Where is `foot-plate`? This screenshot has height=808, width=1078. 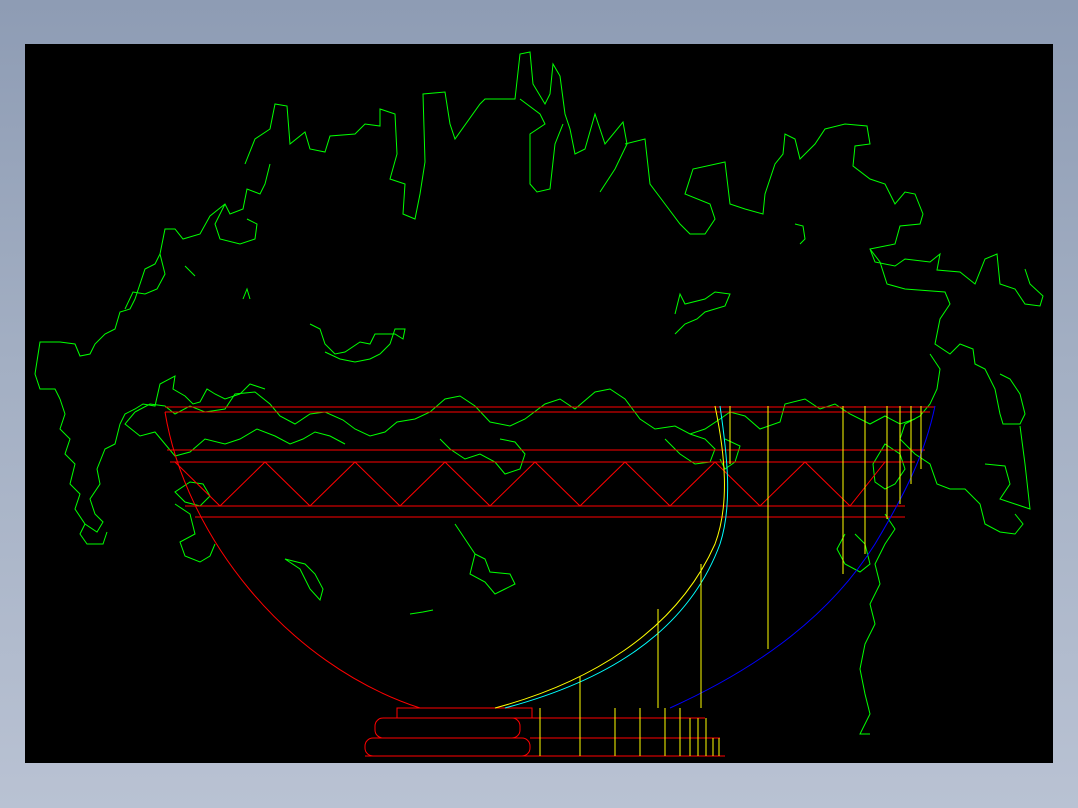 foot-plate is located at coordinates (464, 713).